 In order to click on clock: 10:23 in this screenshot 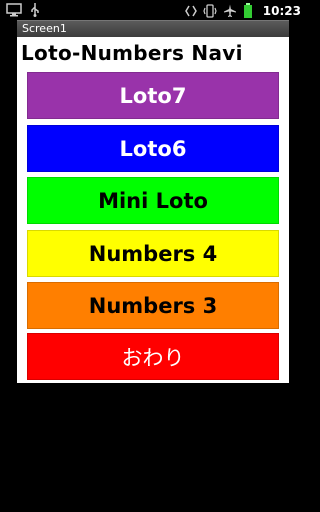, I will do `click(281, 10)`.